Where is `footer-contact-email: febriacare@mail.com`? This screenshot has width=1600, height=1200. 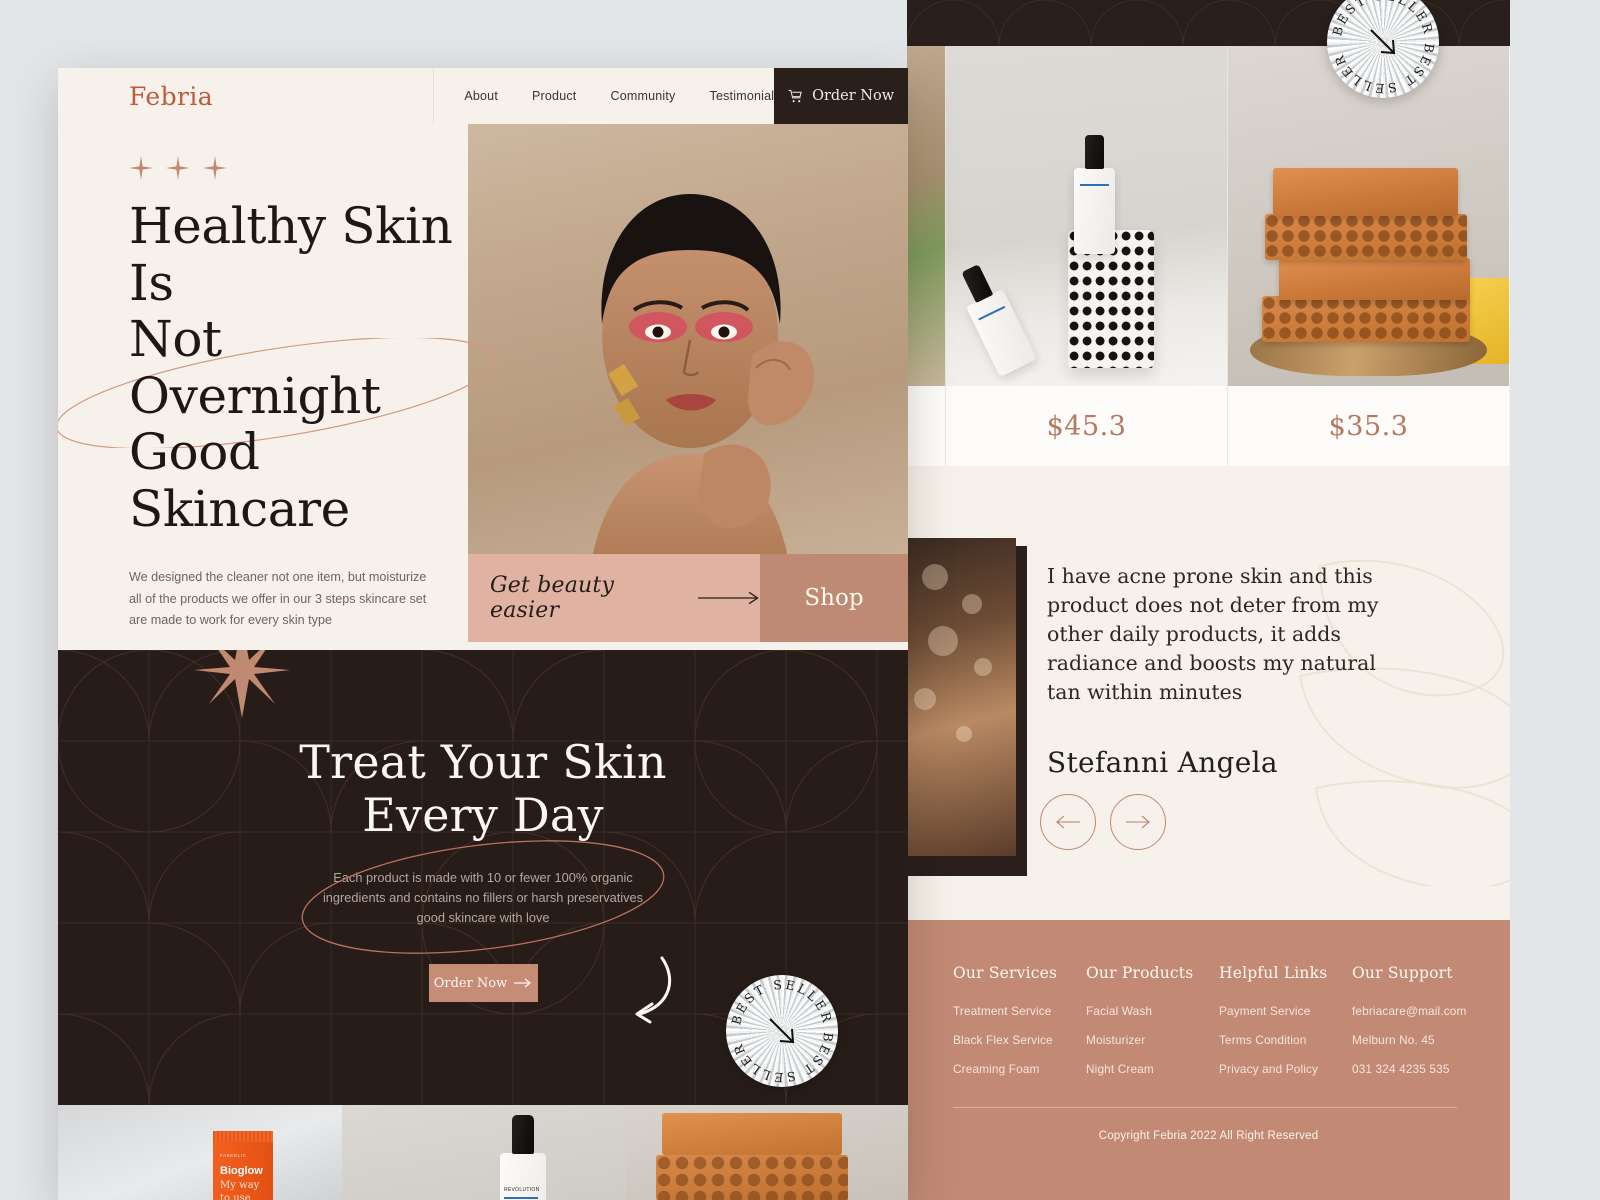
footer-contact-email: febriacare@mail.com is located at coordinates (1418, 1011).